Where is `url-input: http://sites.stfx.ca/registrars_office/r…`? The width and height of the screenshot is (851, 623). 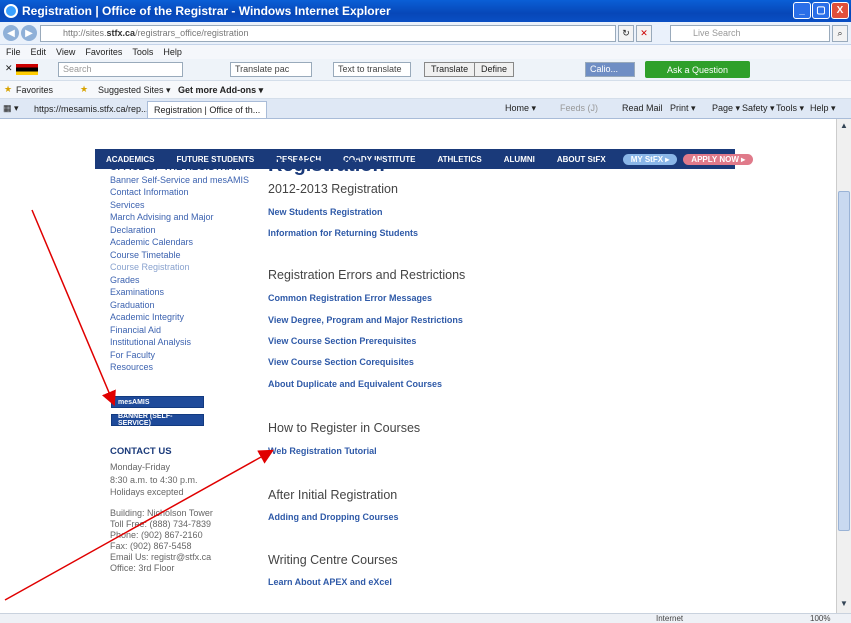
url-input: http://sites.stfx.ca/registrars_office/r… is located at coordinates (328, 33).